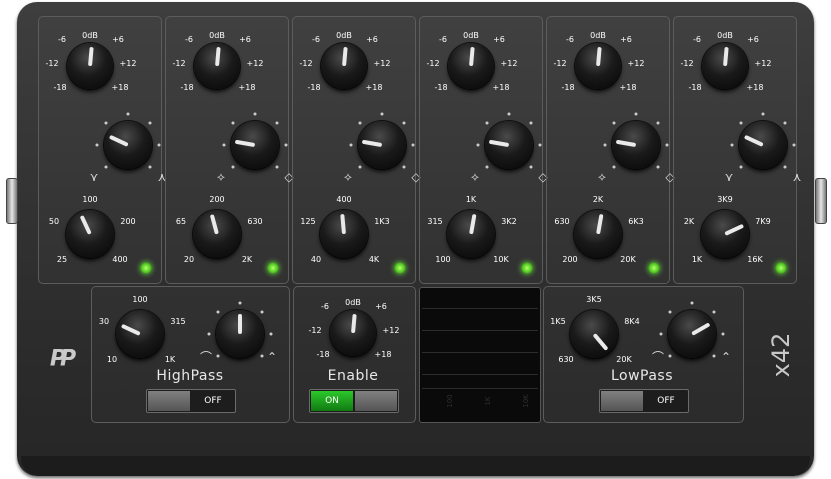 This screenshot has height=479, width=831. I want to click on band-2-gain-label-1: 0dB, so click(217, 35).